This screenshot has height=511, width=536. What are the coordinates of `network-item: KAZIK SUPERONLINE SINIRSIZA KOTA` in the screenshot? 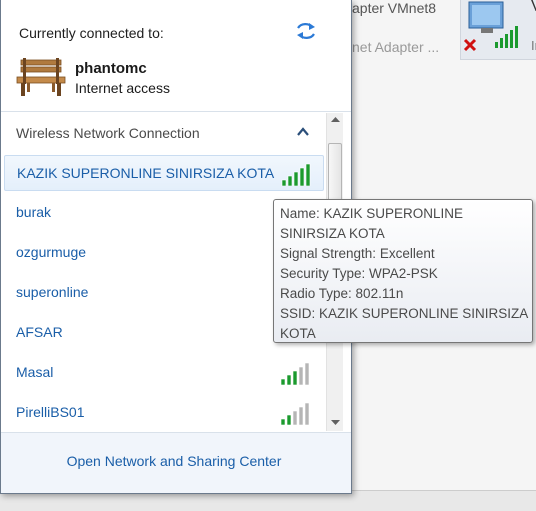 It's located at (164, 173).